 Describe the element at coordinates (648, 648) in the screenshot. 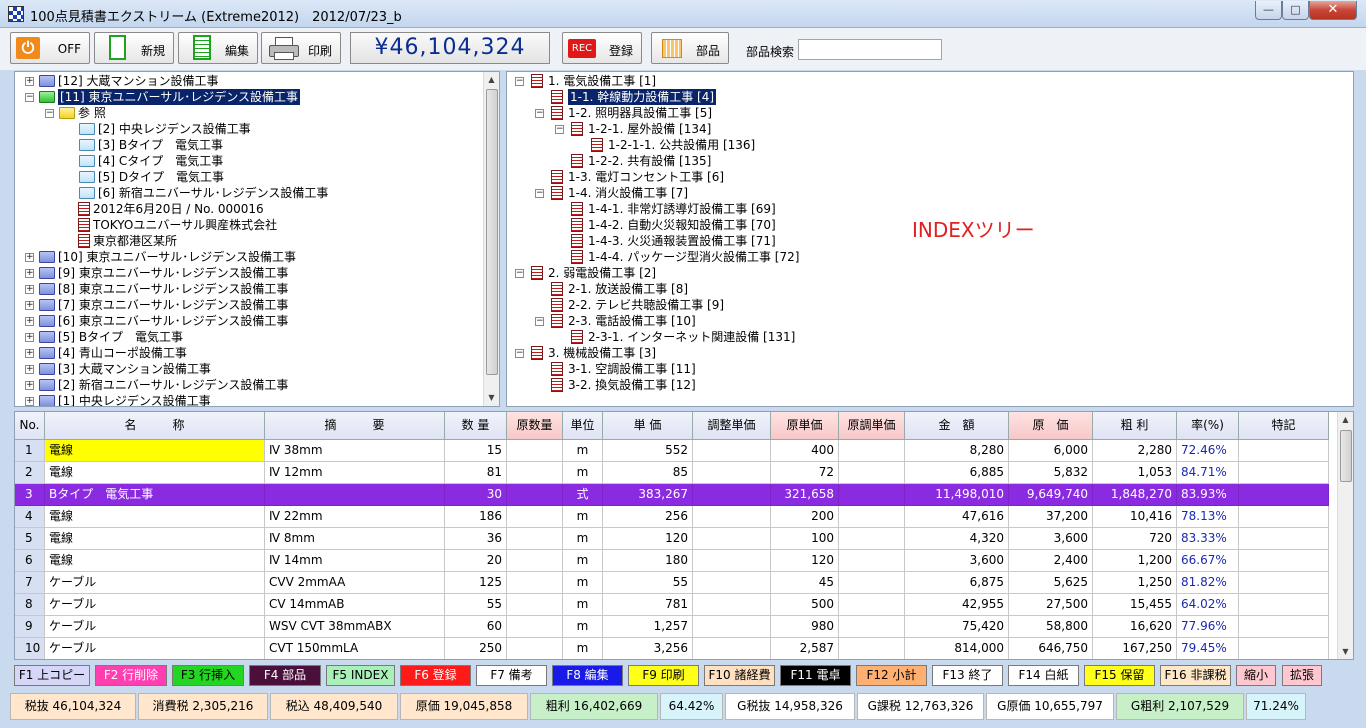

I see `table-cell: 3,256` at that location.